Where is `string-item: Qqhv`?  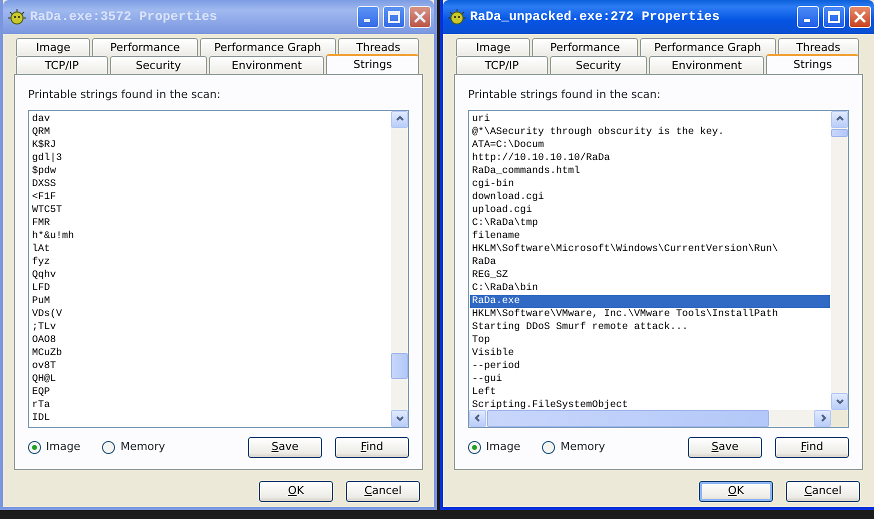 string-item: Qqhv is located at coordinates (210, 275).